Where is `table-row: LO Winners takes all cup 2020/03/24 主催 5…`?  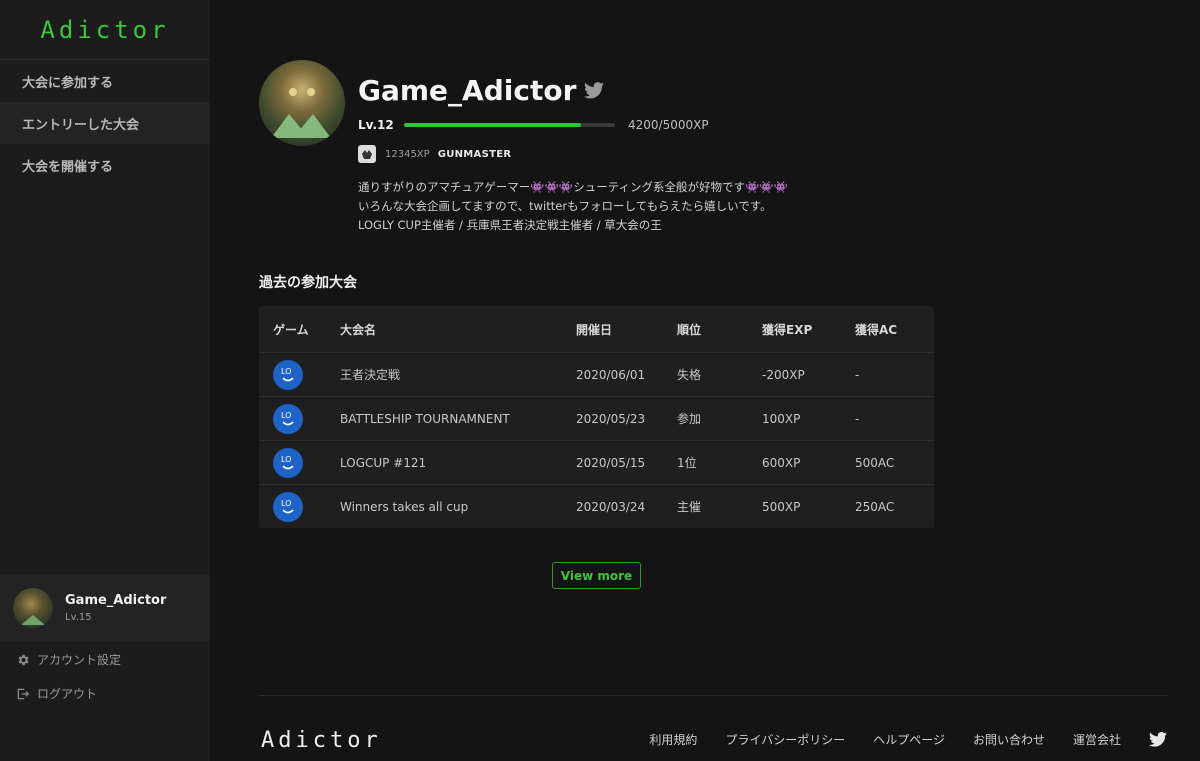
table-row: LO Winners takes all cup 2020/03/24 主催 5… is located at coordinates (596, 506).